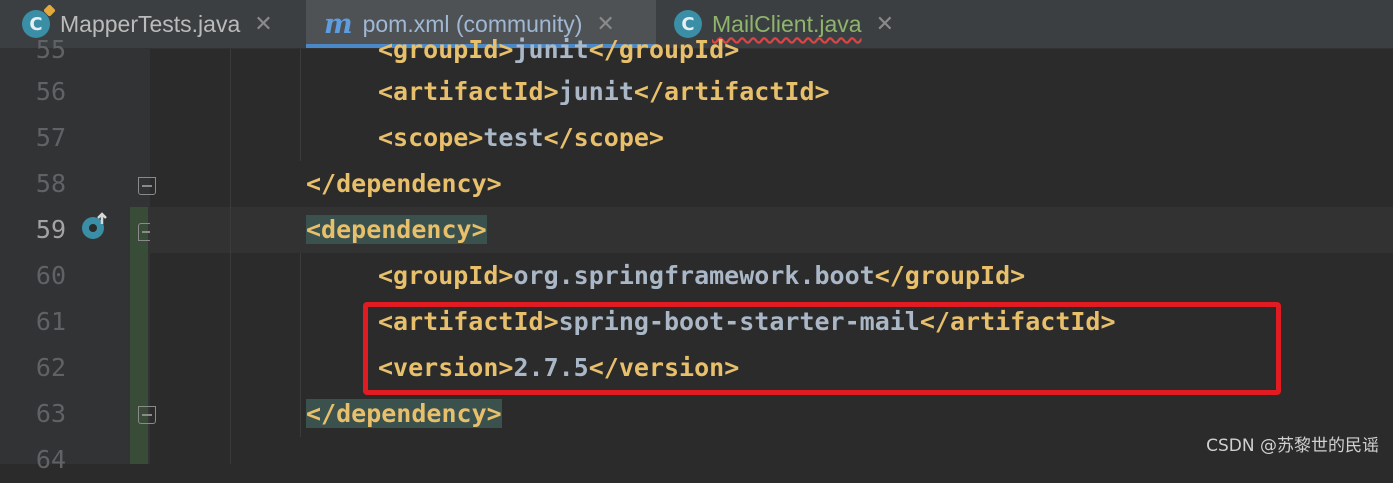  What do you see at coordinates (50, 321) in the screenshot?
I see `line-number: 61` at bounding box center [50, 321].